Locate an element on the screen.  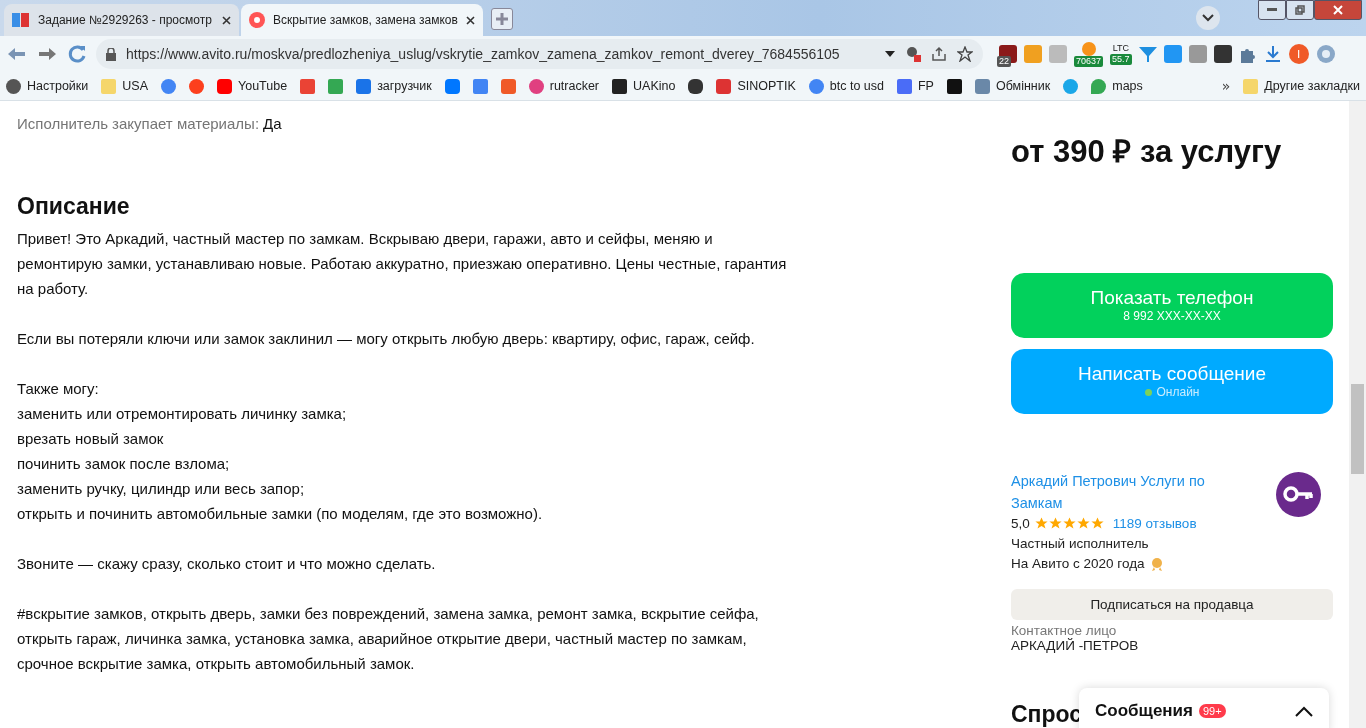
bookmark-folder: Другие закладки is located at coordinates (1301, 86).